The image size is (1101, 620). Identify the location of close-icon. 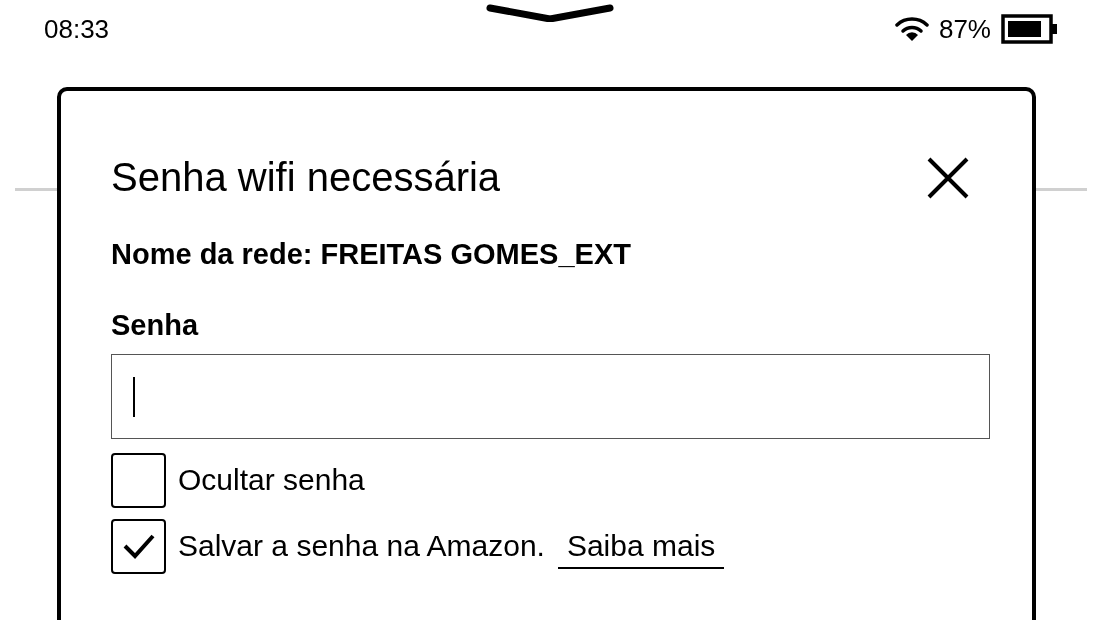
(948, 177).